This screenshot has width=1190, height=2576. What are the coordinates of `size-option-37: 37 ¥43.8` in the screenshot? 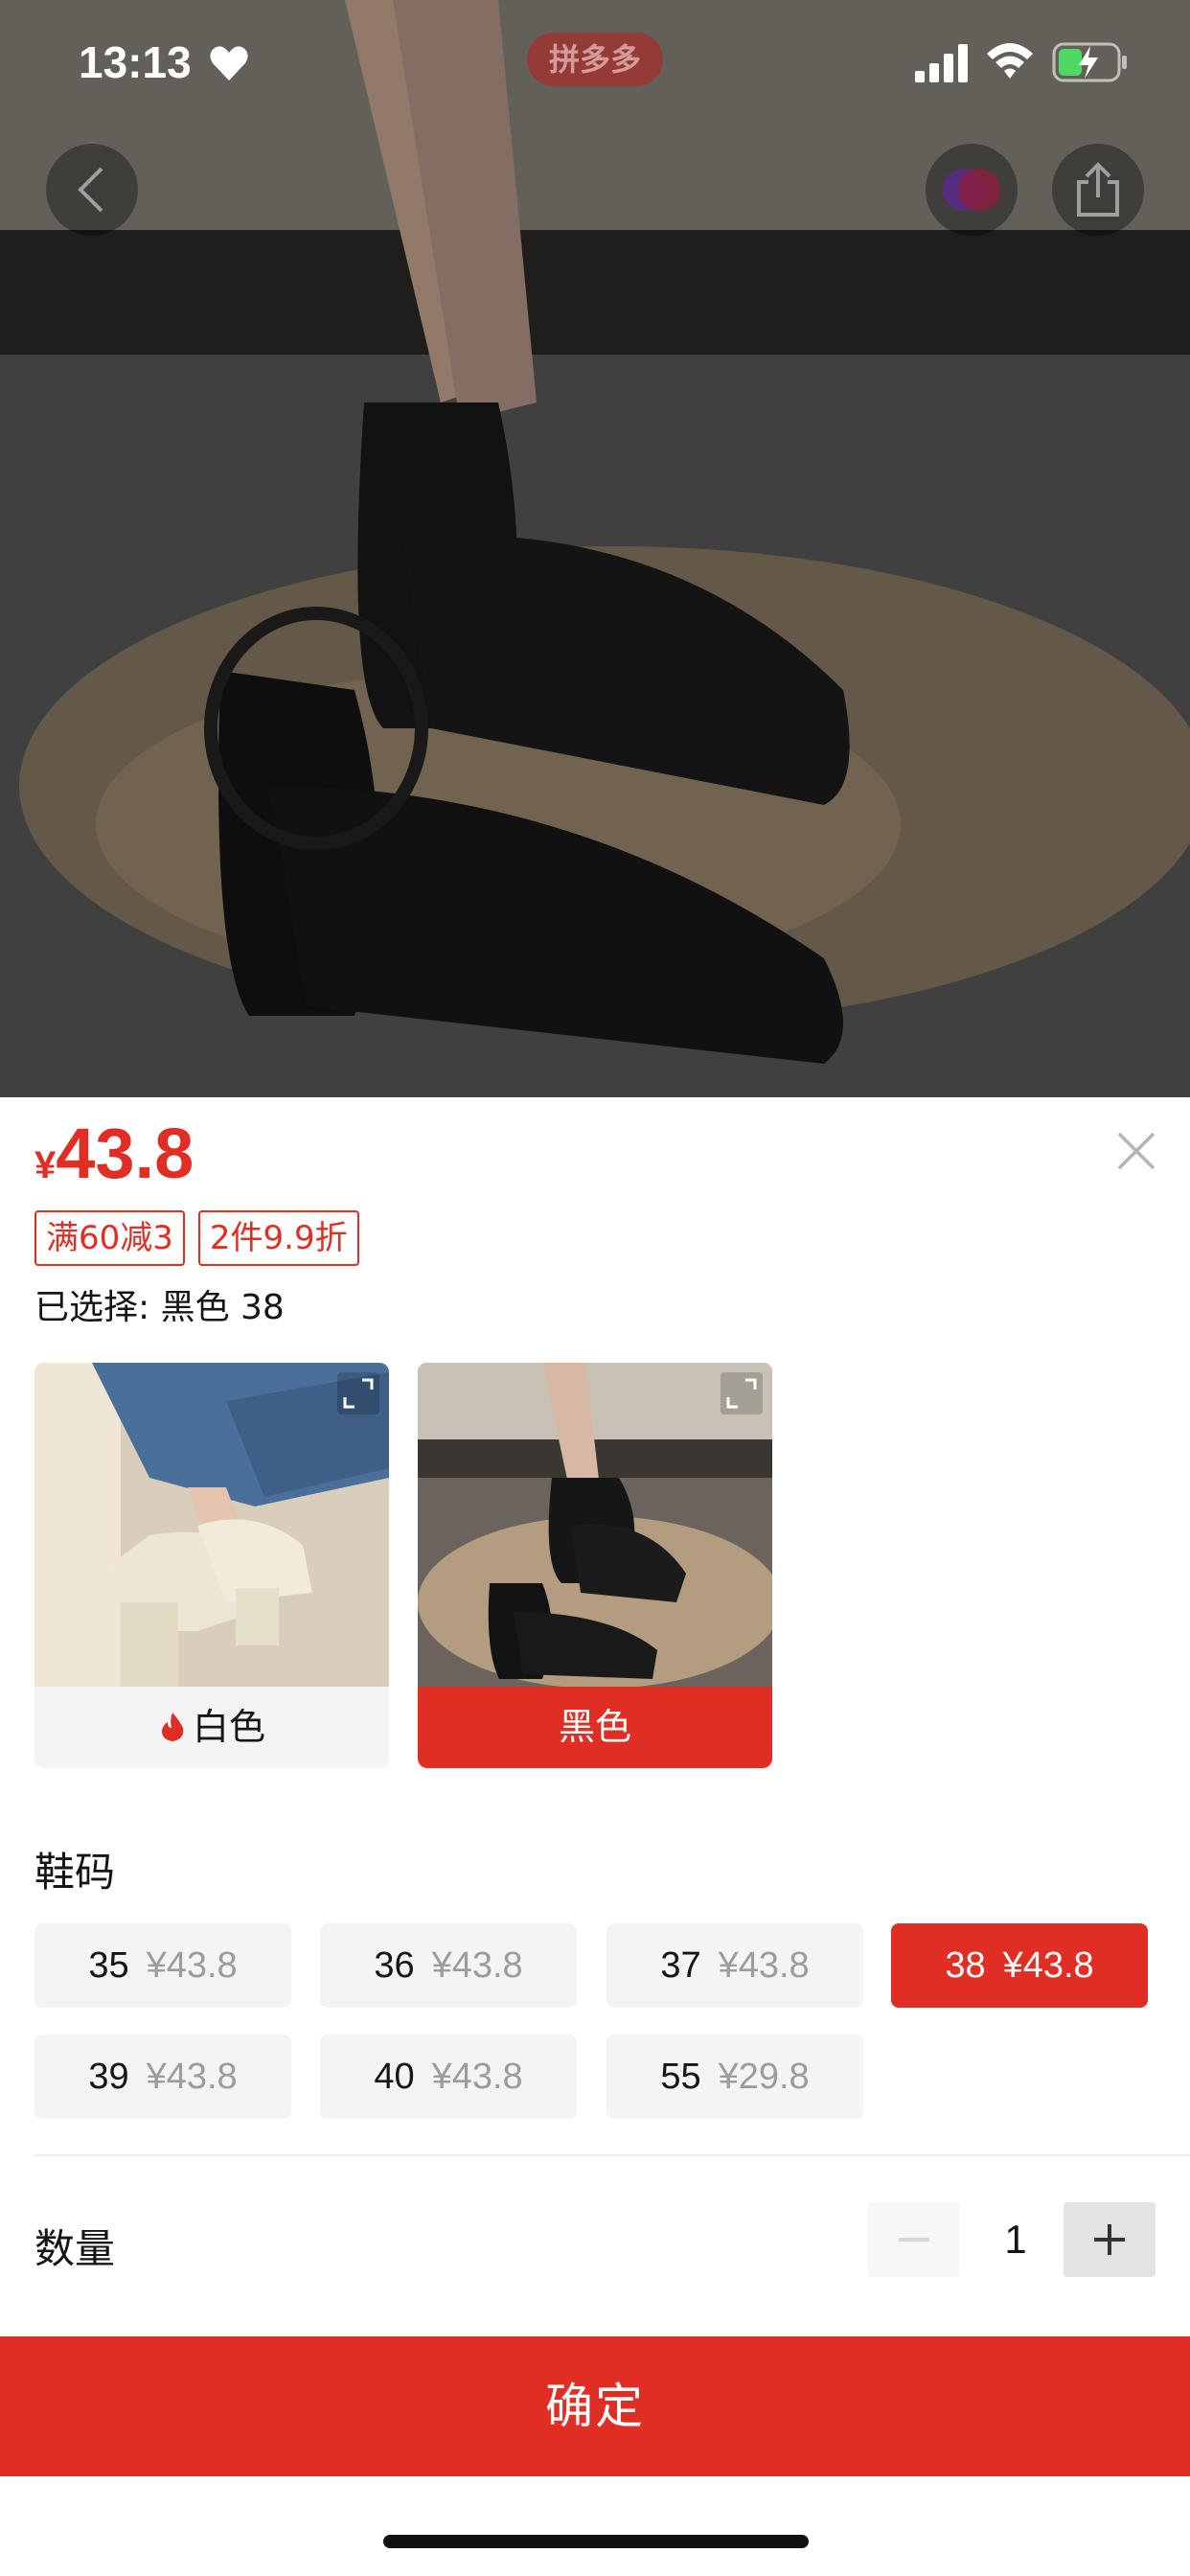 It's located at (734, 1966).